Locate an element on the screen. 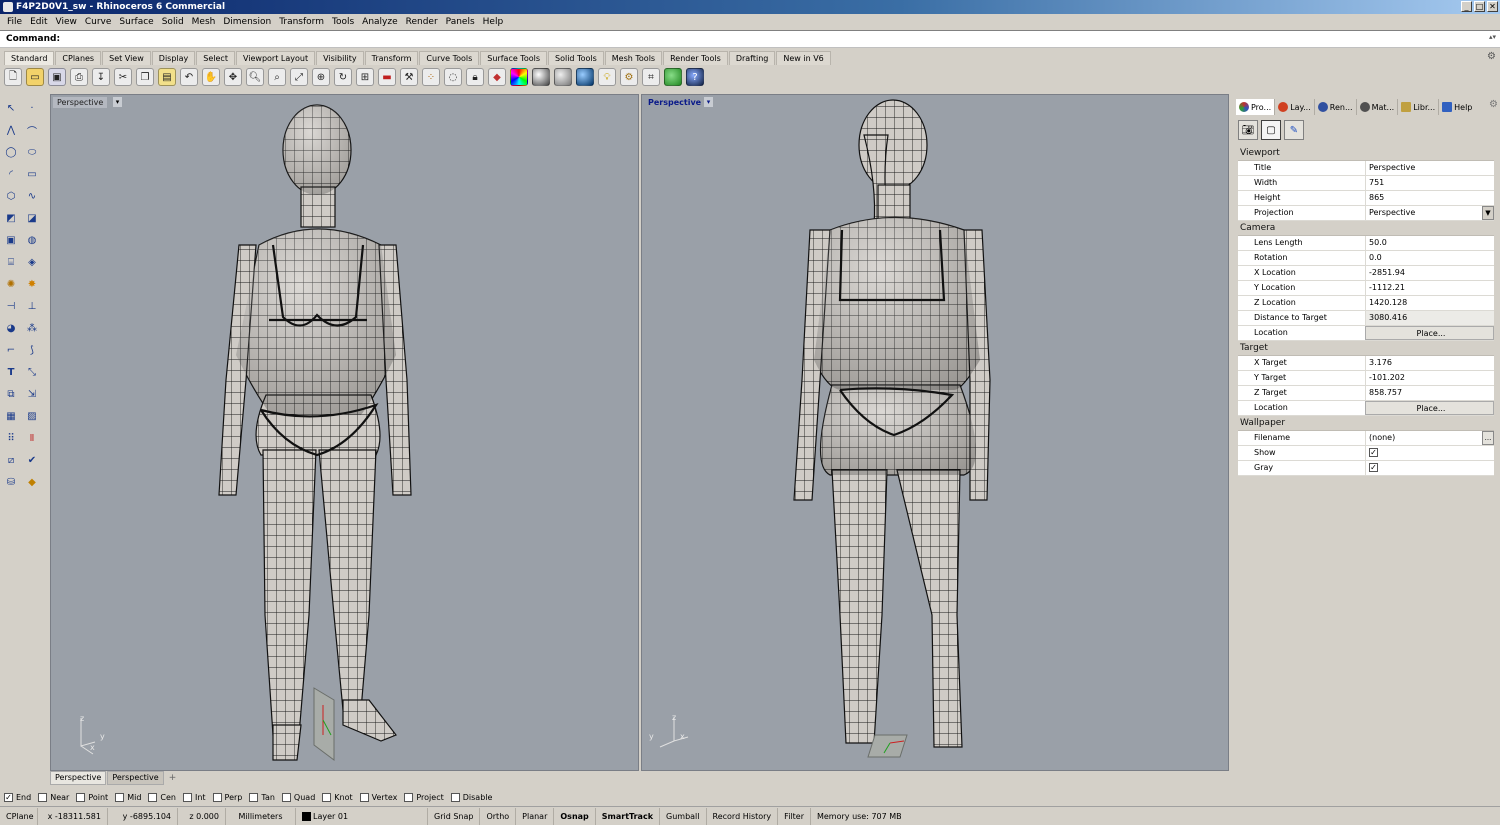  osnap-cen-checkbox is located at coordinates (153, 797).